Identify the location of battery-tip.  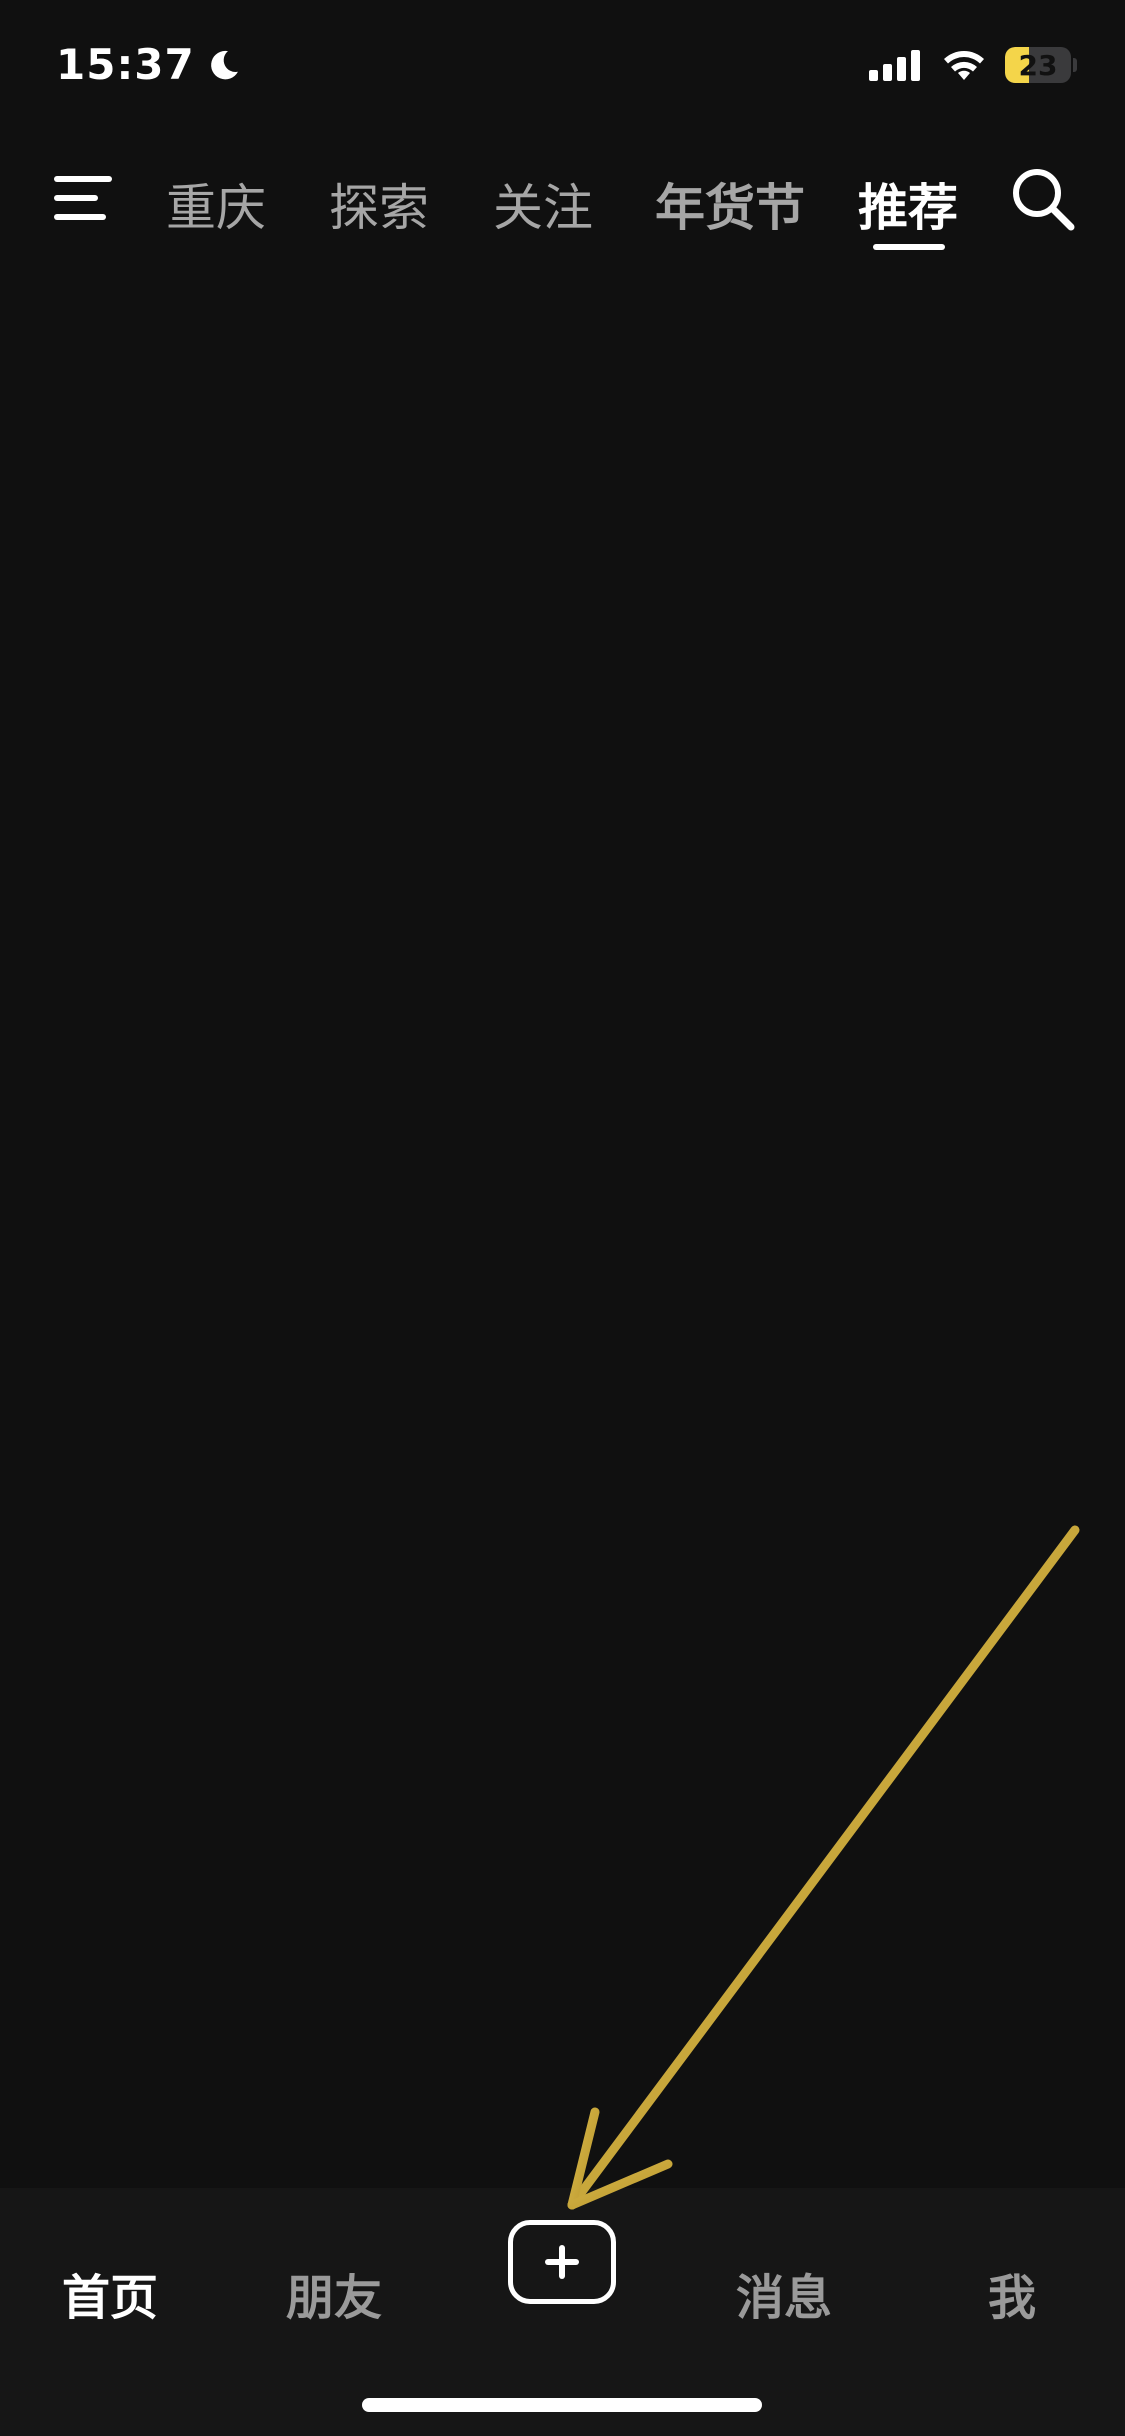
(1075, 65).